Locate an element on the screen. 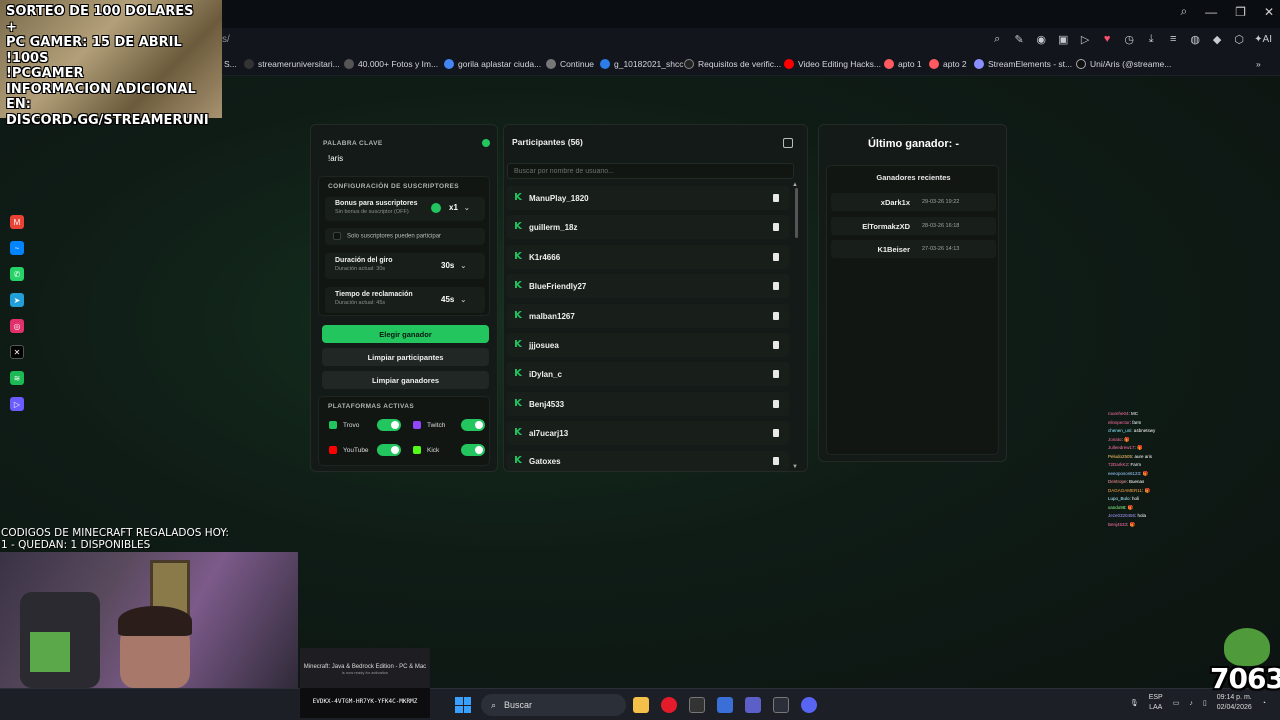  teams-icon is located at coordinates (753, 705).